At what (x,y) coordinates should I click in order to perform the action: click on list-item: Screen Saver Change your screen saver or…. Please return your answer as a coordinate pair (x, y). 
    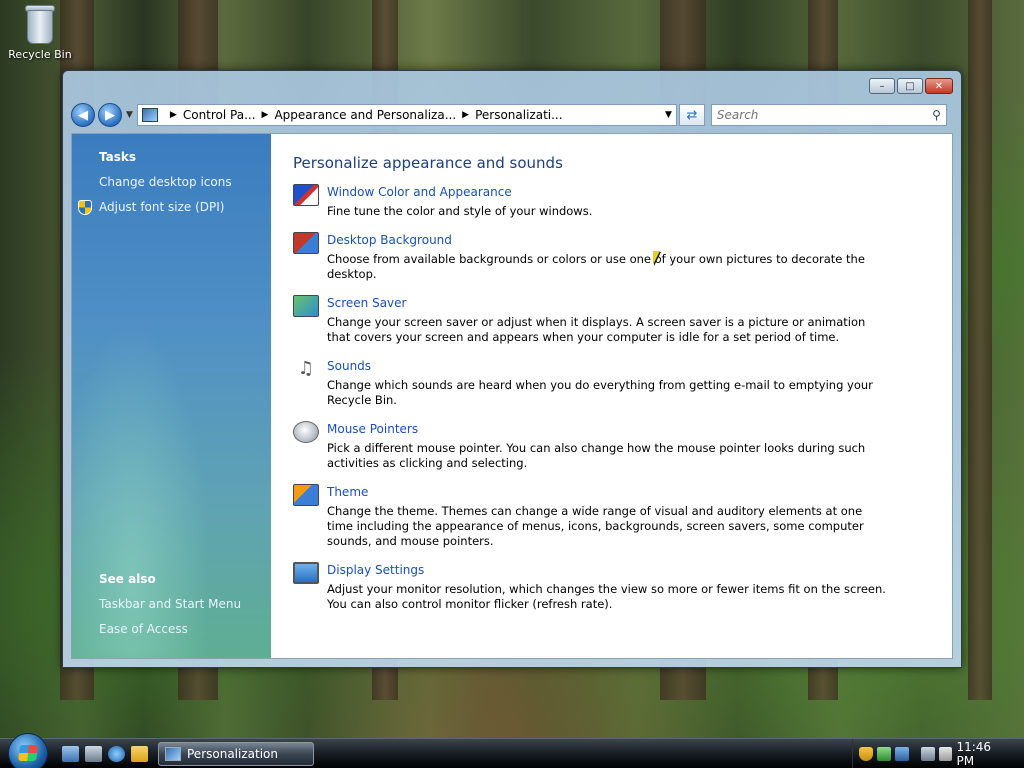
    Looking at the image, I should click on (622, 320).